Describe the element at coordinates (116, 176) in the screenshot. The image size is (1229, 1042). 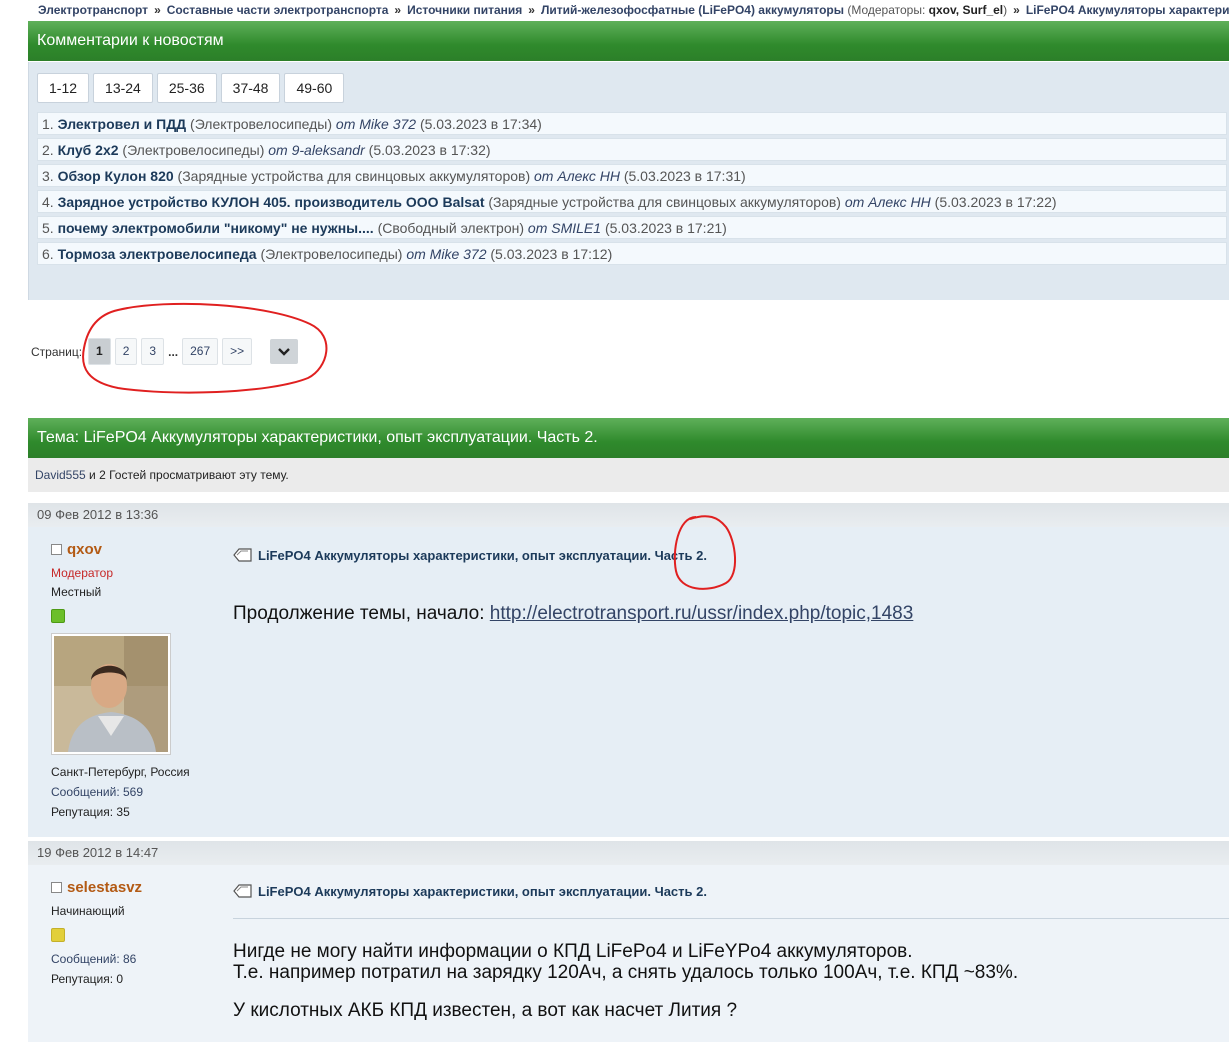
I see `item-title-link: Обзор Кулон 820` at that location.